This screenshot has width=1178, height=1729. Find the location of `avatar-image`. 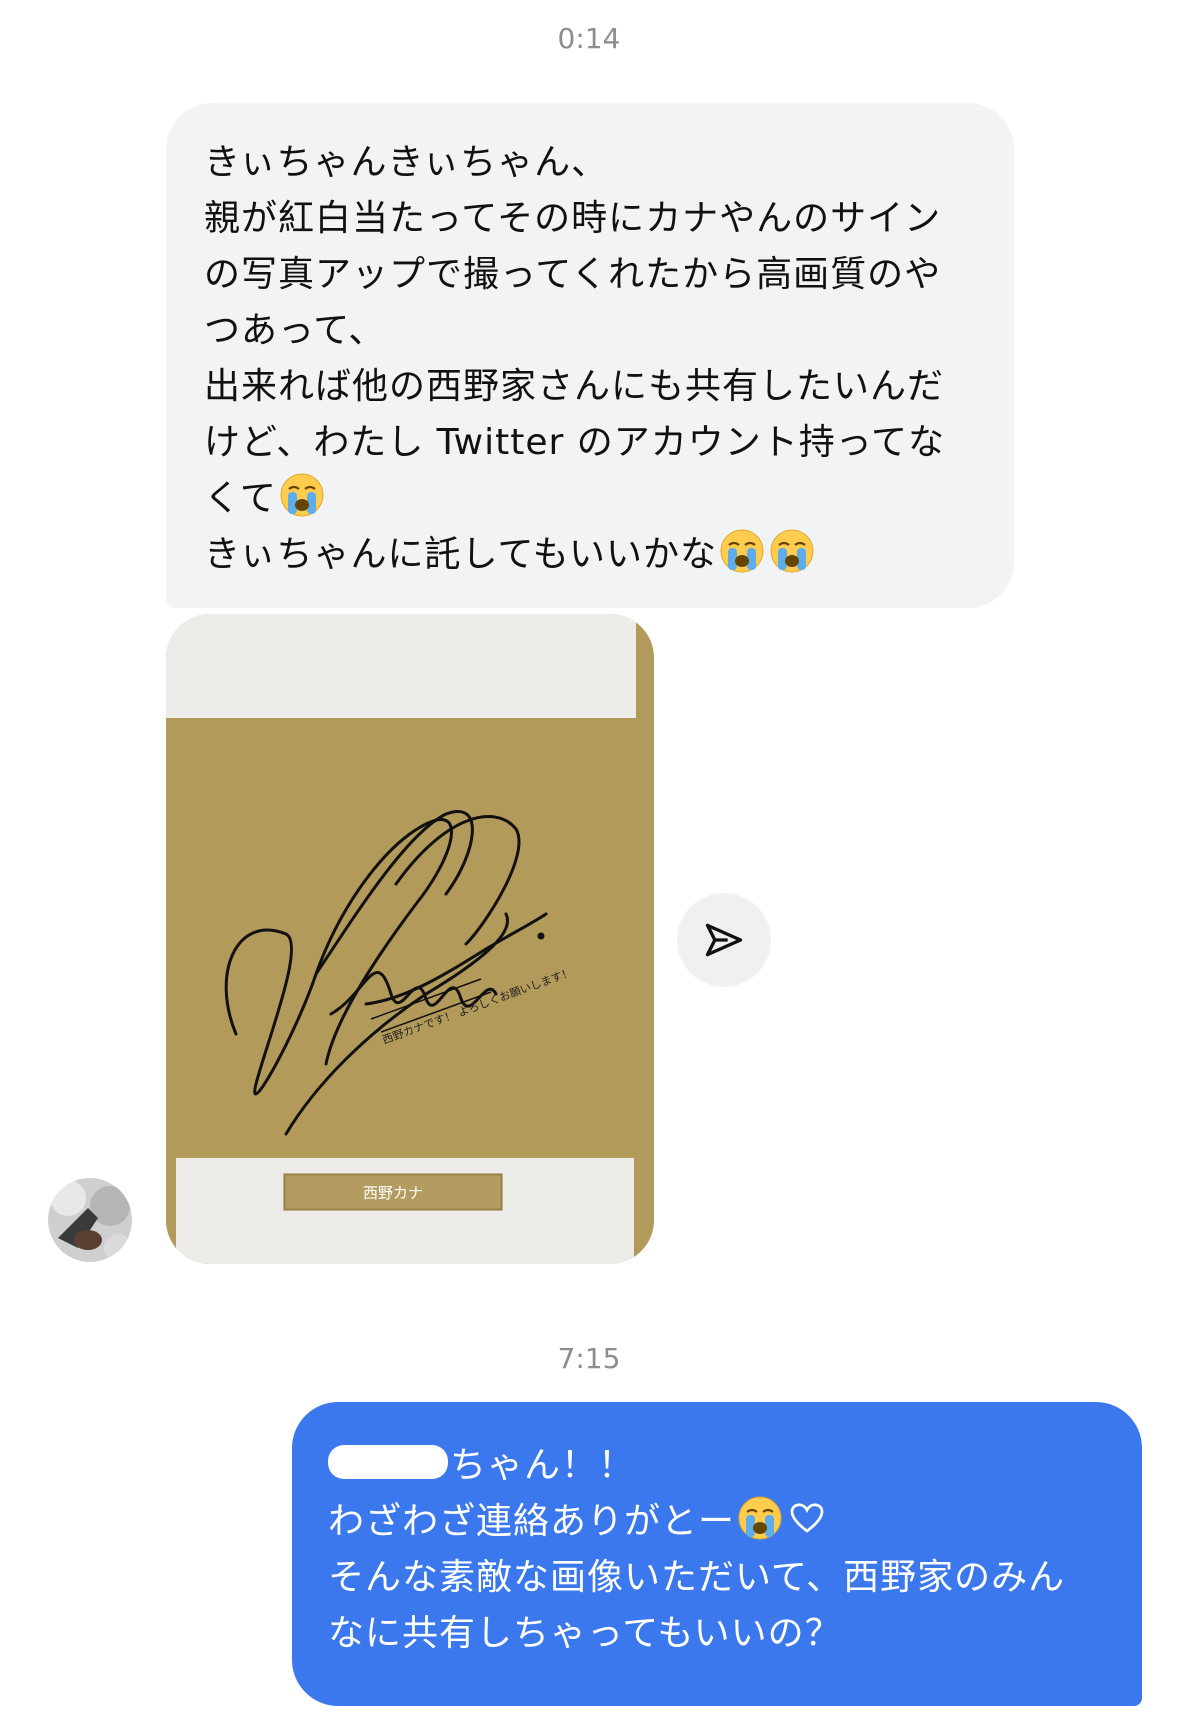

avatar-image is located at coordinates (90, 1220).